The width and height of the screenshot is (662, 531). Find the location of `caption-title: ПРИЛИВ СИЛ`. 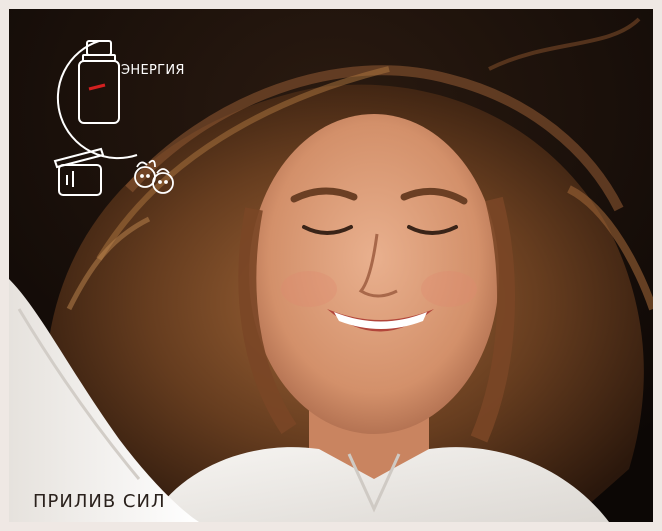

caption-title: ПРИЛИВ СИЛ is located at coordinates (99, 501).